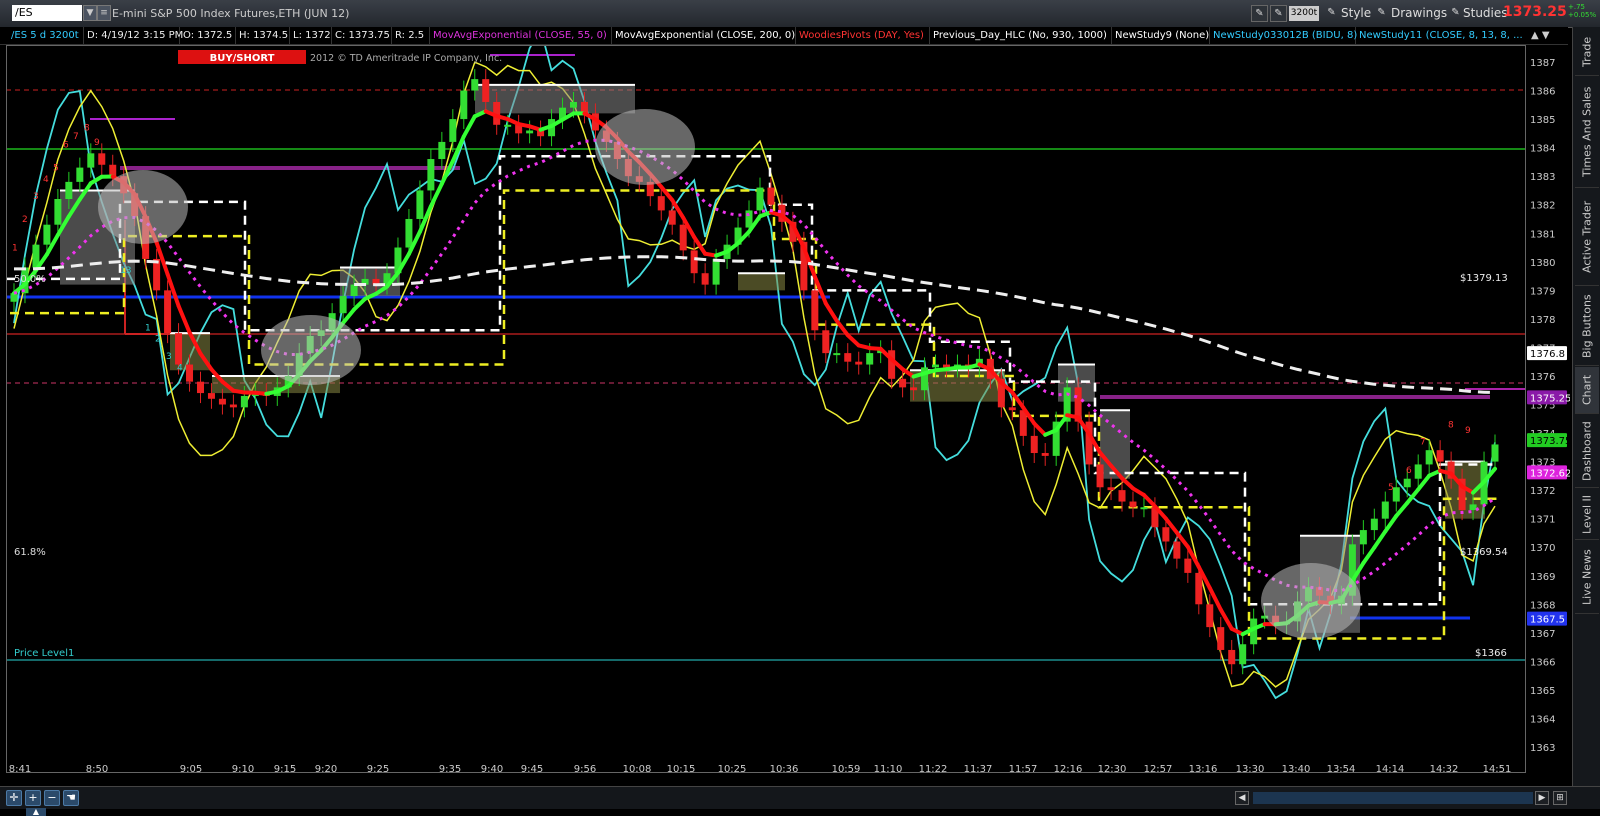  What do you see at coordinates (1381, 13) in the screenshot?
I see `drawings-icon: ✎` at bounding box center [1381, 13].